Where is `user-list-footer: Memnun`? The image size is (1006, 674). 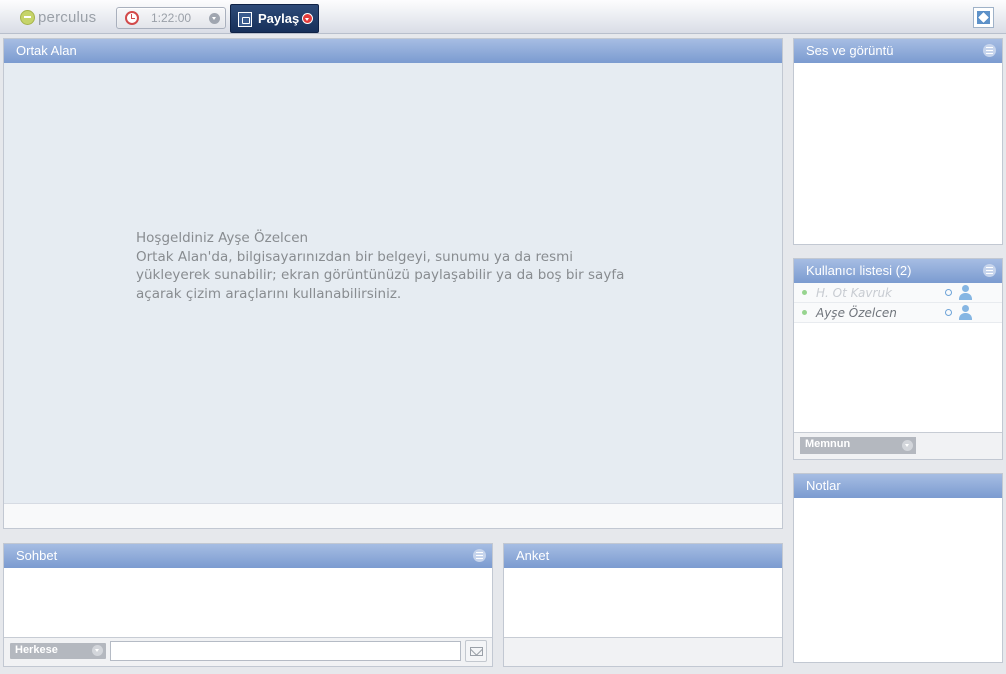
user-list-footer: Memnun is located at coordinates (898, 446).